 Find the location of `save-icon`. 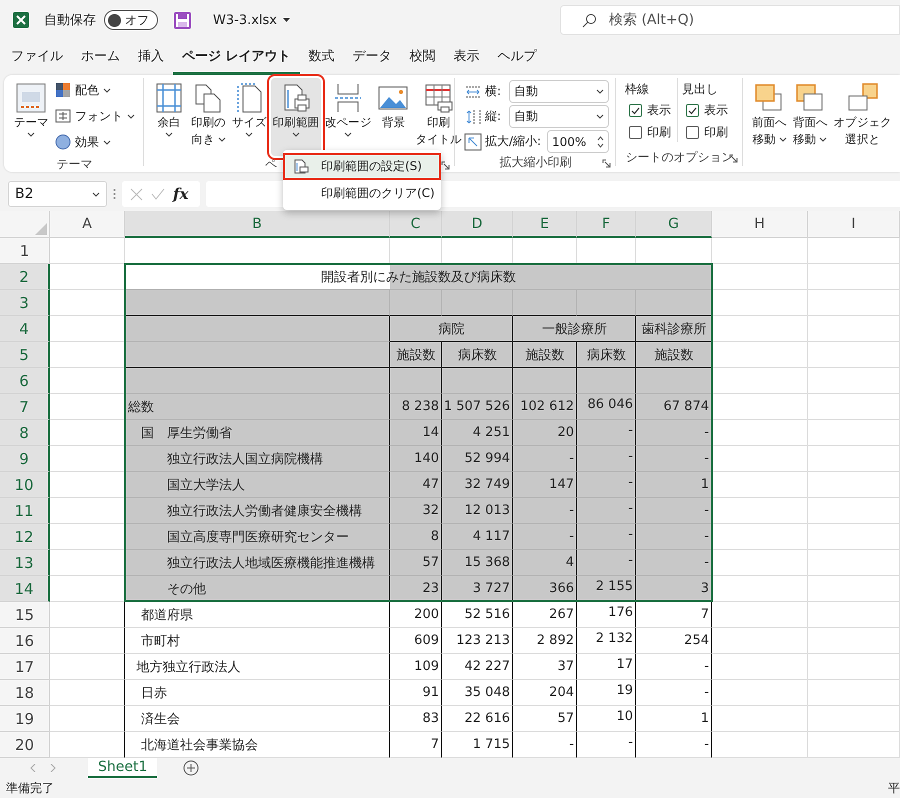

save-icon is located at coordinates (182, 20).